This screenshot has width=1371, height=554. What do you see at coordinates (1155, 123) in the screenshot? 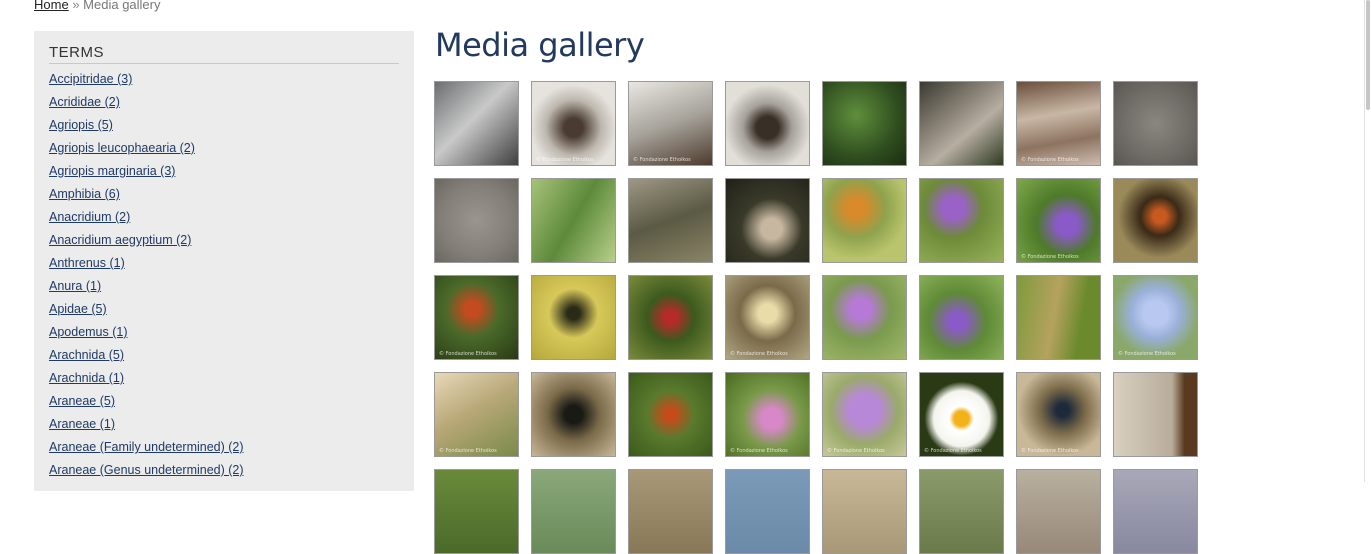
I see `grey-moth-thumb` at bounding box center [1155, 123].